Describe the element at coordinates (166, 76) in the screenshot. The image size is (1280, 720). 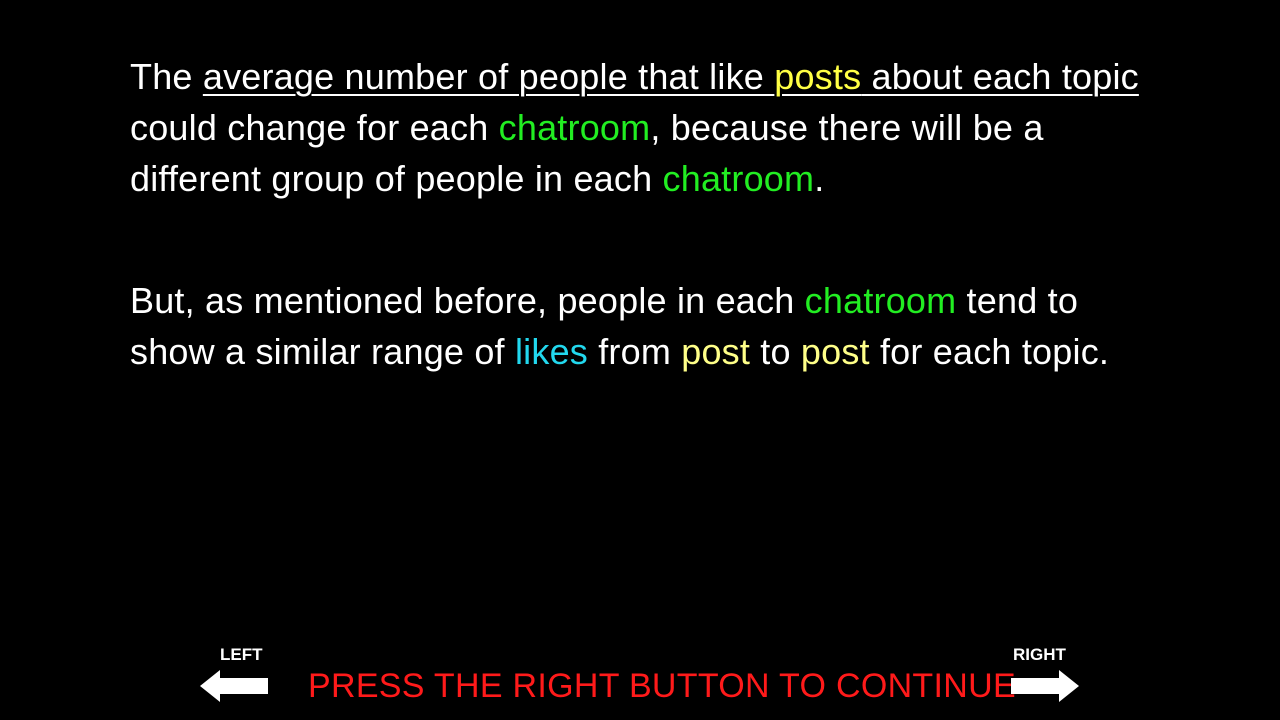
I see `para1-text-the: The` at that location.